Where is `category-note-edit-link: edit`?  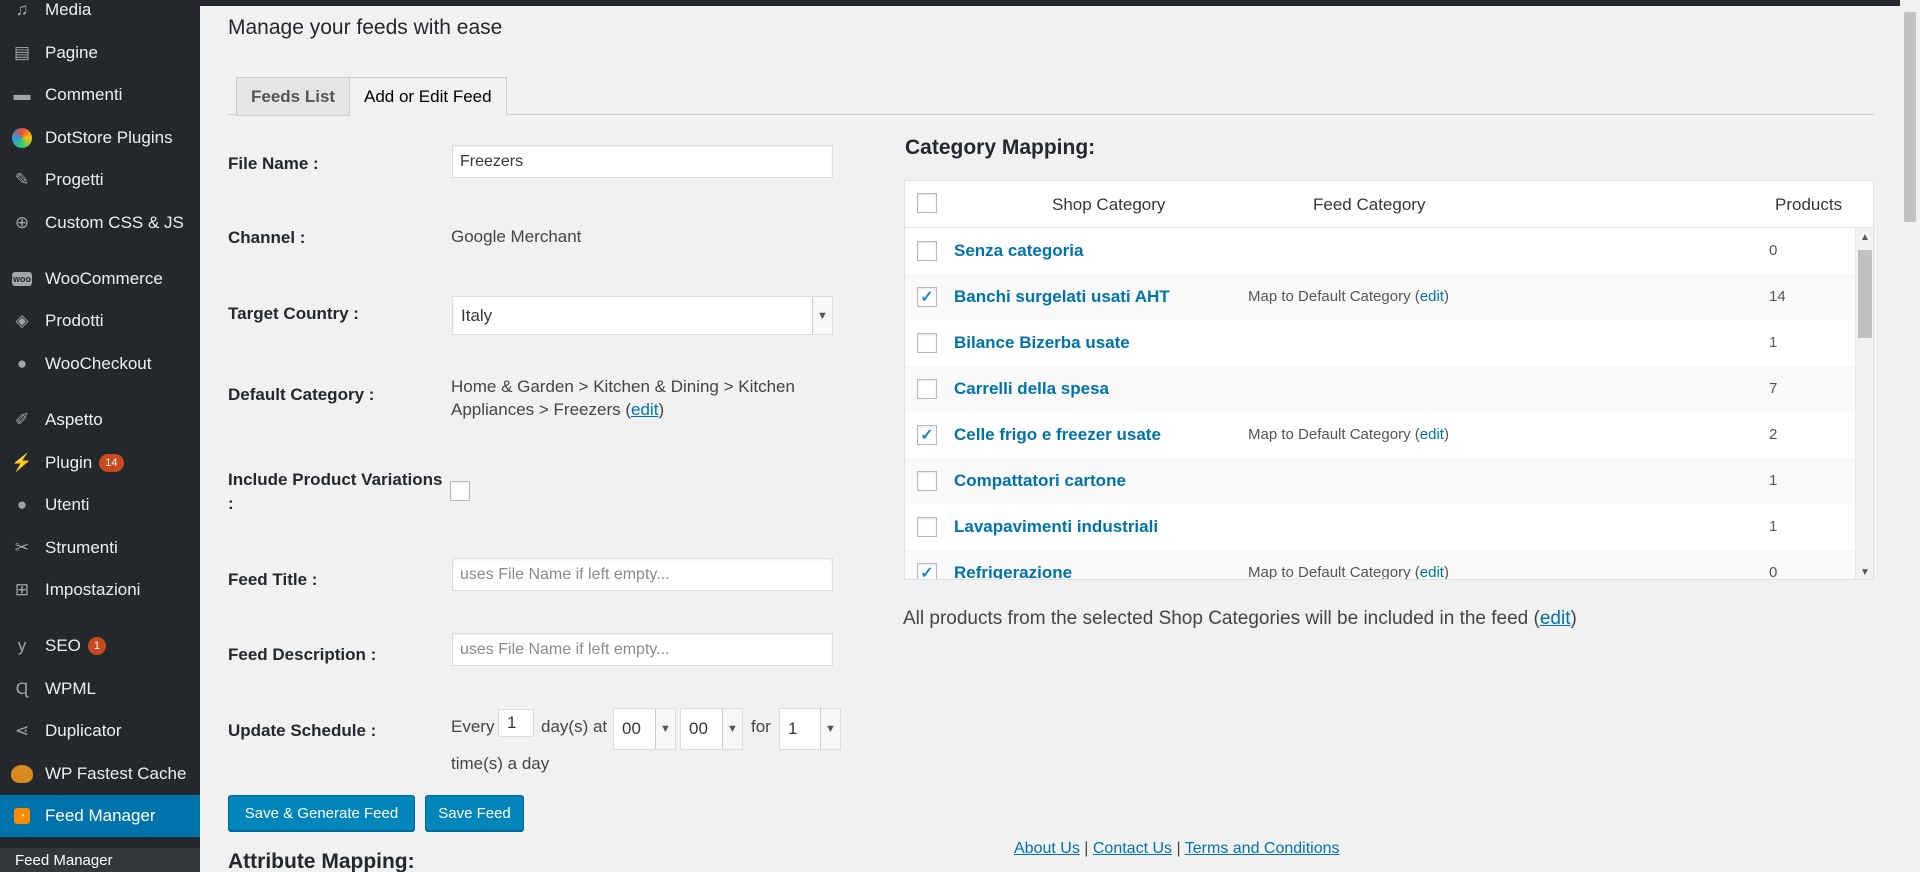
category-note-edit-link: edit is located at coordinates (1555, 618).